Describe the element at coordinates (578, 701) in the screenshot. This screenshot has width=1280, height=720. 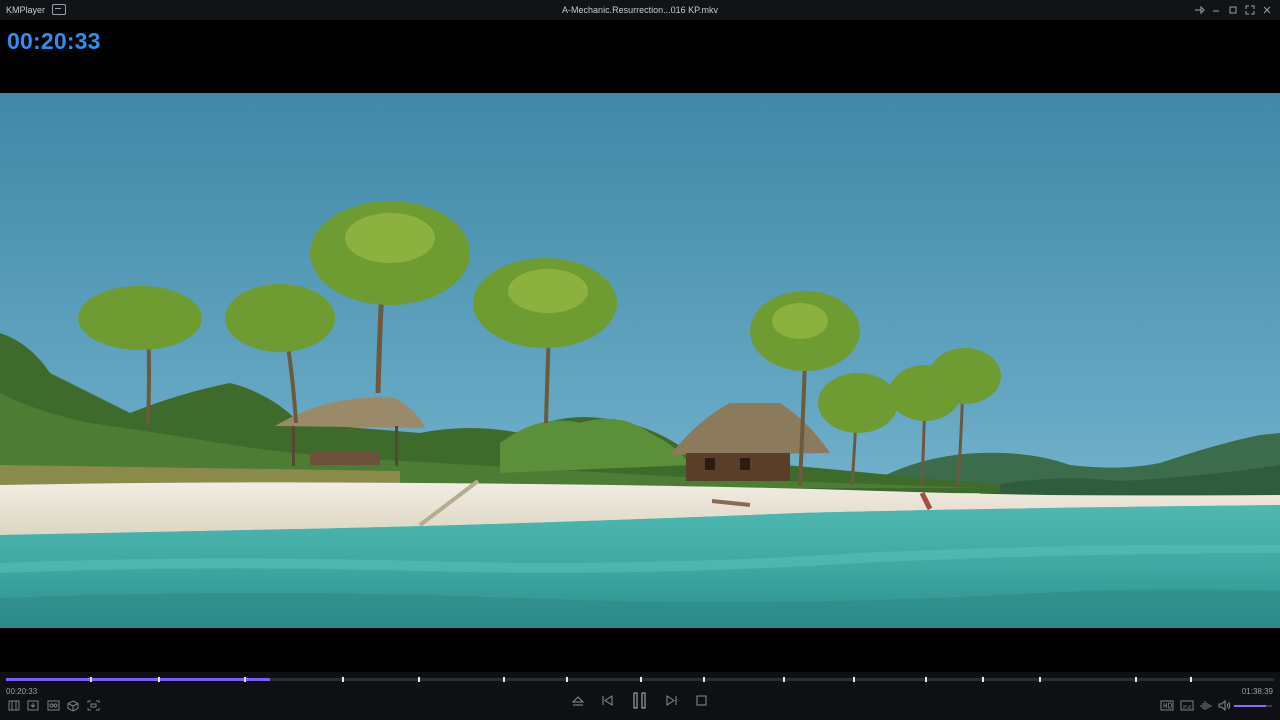
I see `eject-icon` at that location.